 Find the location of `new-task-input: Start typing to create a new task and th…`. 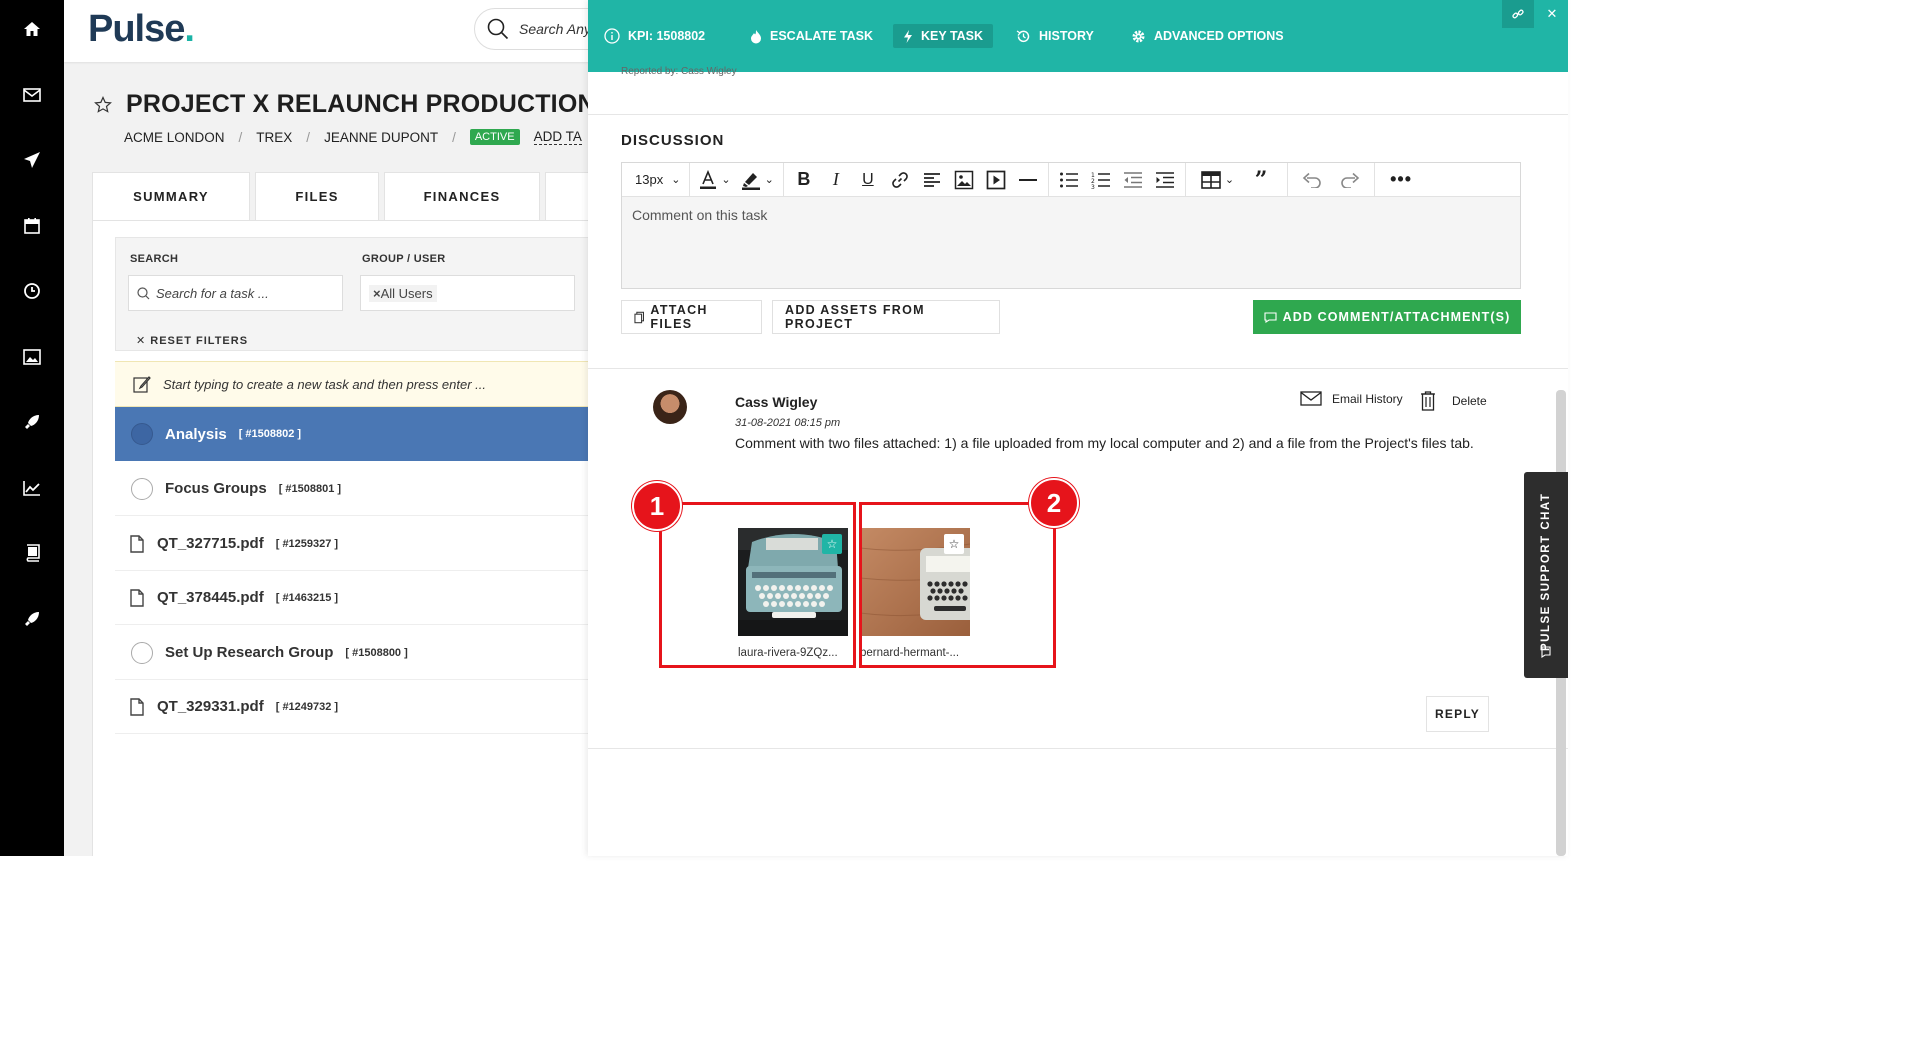

new-task-input: Start typing to create a new task and th… is located at coordinates (359, 384).